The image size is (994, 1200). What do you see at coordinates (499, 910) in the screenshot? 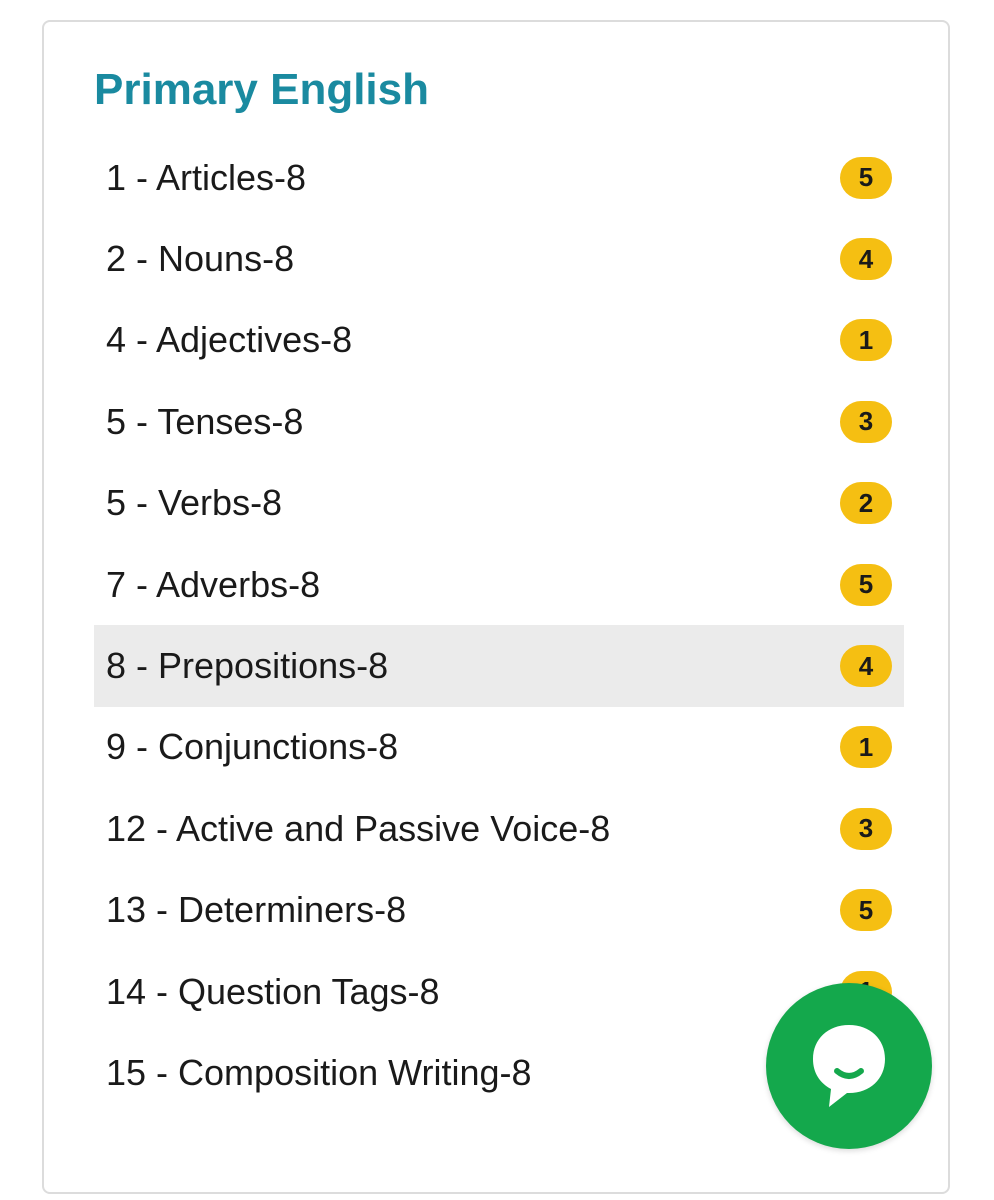
I see `topic-item: 13 - Determiners-8 5` at bounding box center [499, 910].